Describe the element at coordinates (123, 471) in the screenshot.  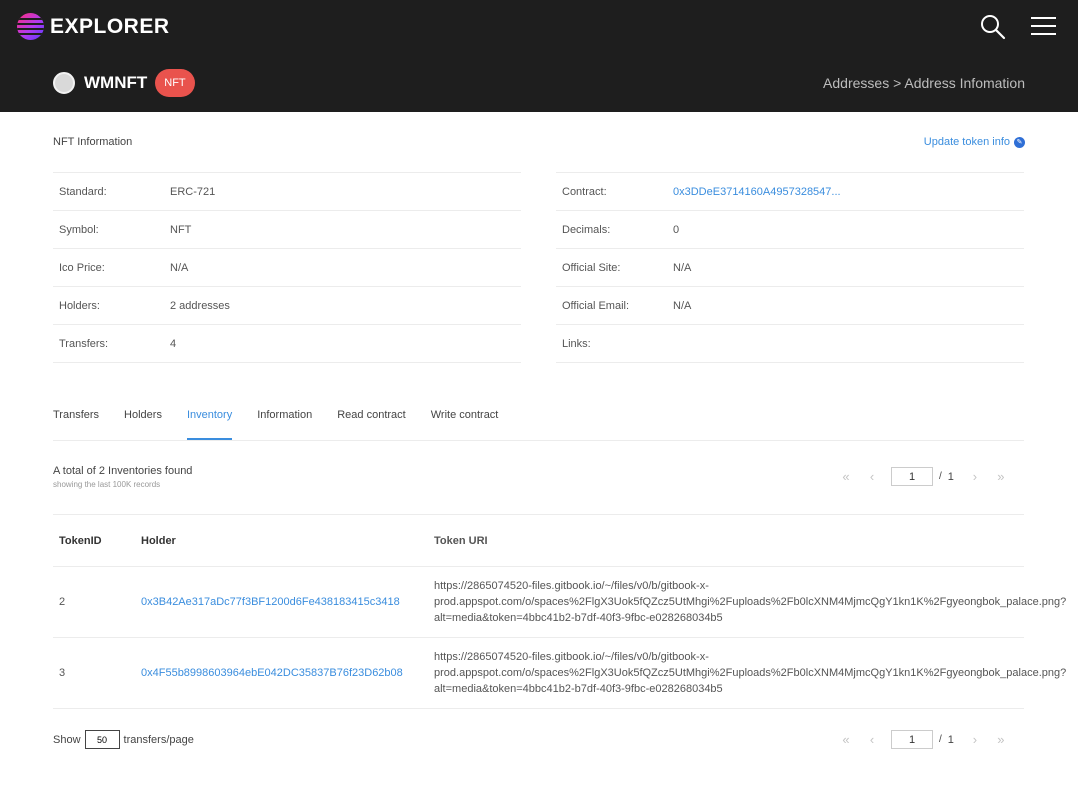
I see `inventory-total: A total of 2 Inventories found` at that location.